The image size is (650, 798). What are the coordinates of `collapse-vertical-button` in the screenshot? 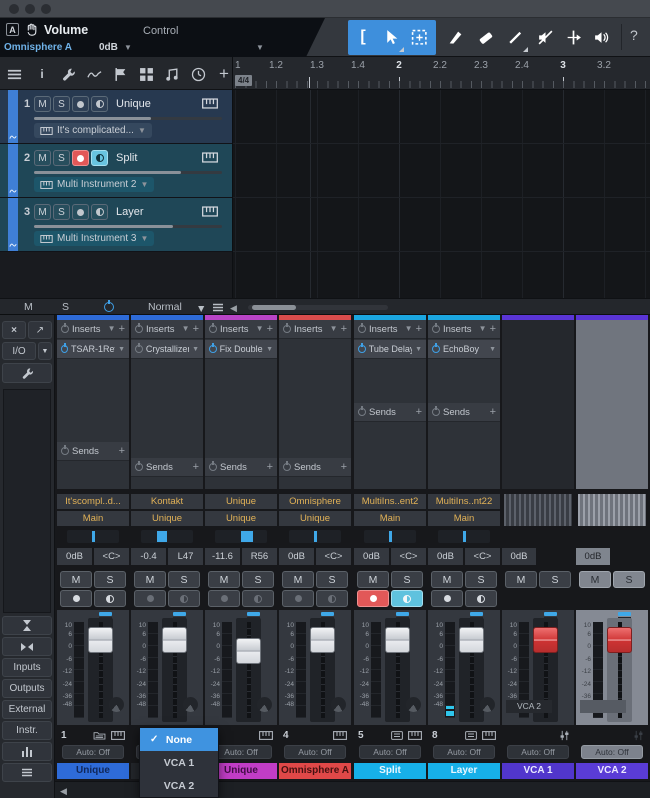 It's located at (27, 625).